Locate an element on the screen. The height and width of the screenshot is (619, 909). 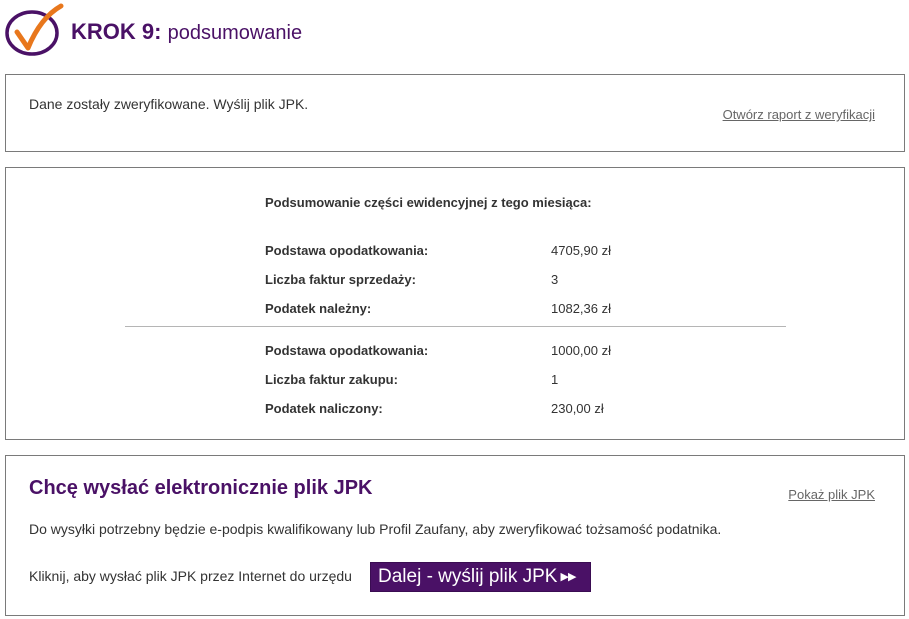
summary-row-value: 4705,90 zł is located at coordinates (581, 250).